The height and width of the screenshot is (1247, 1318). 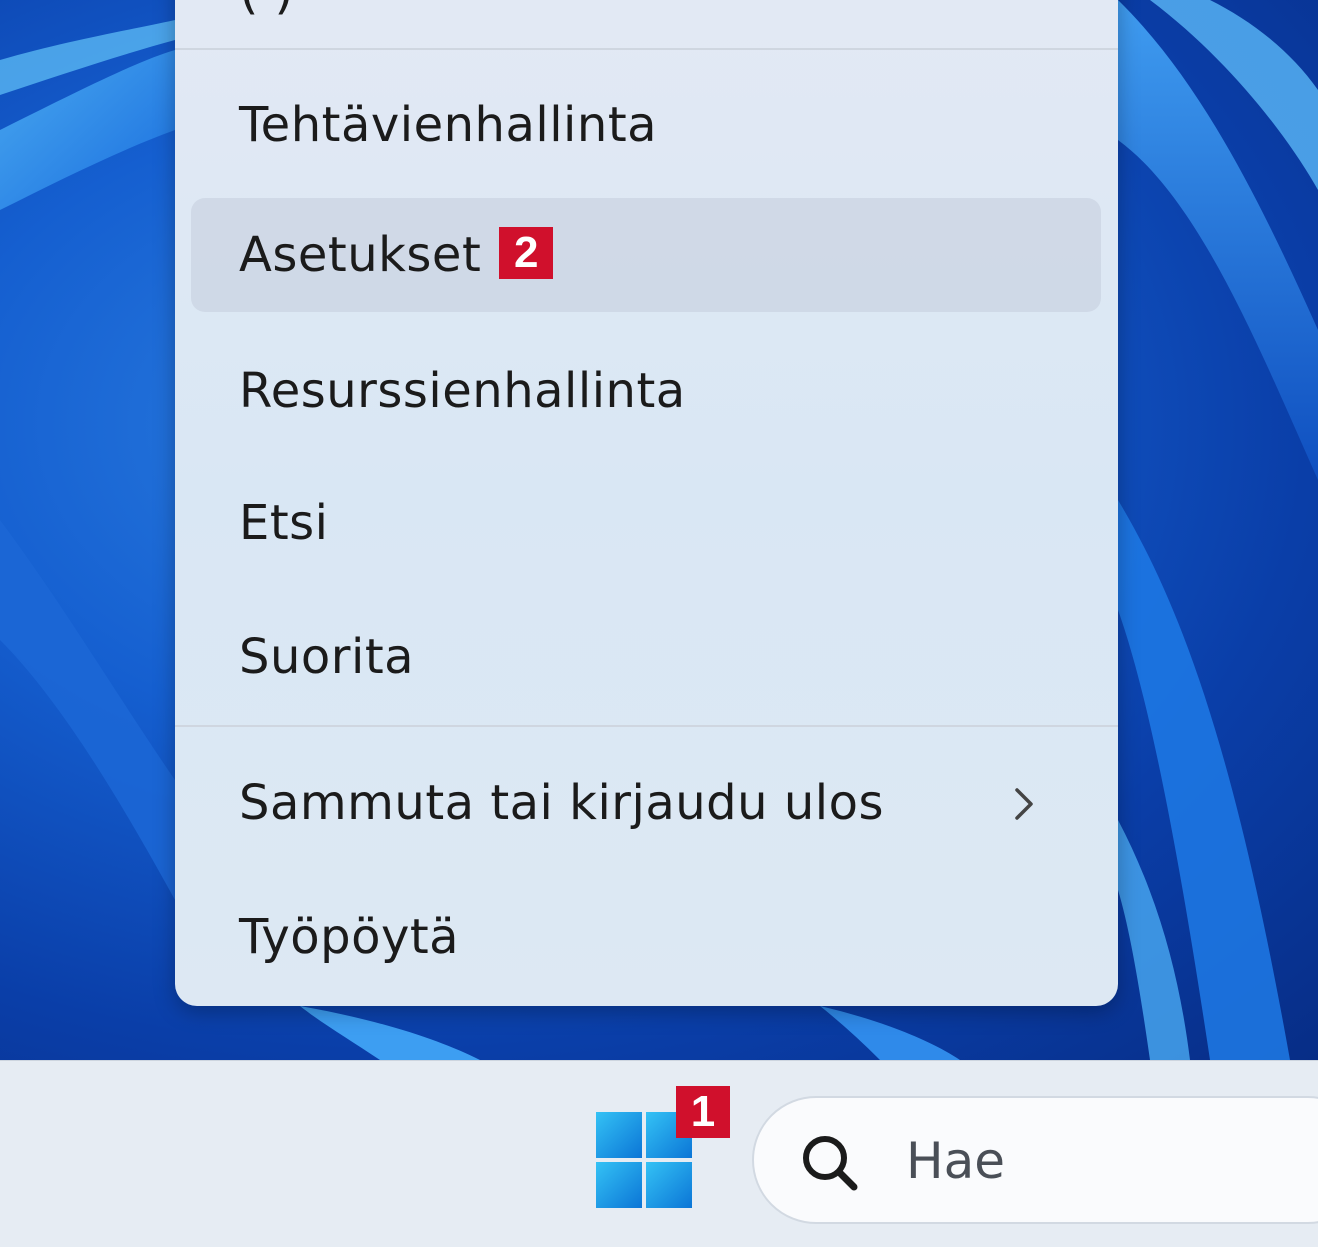 I want to click on menu-item-file-explorer: Resurssienhallinta, so click(x=646, y=391).